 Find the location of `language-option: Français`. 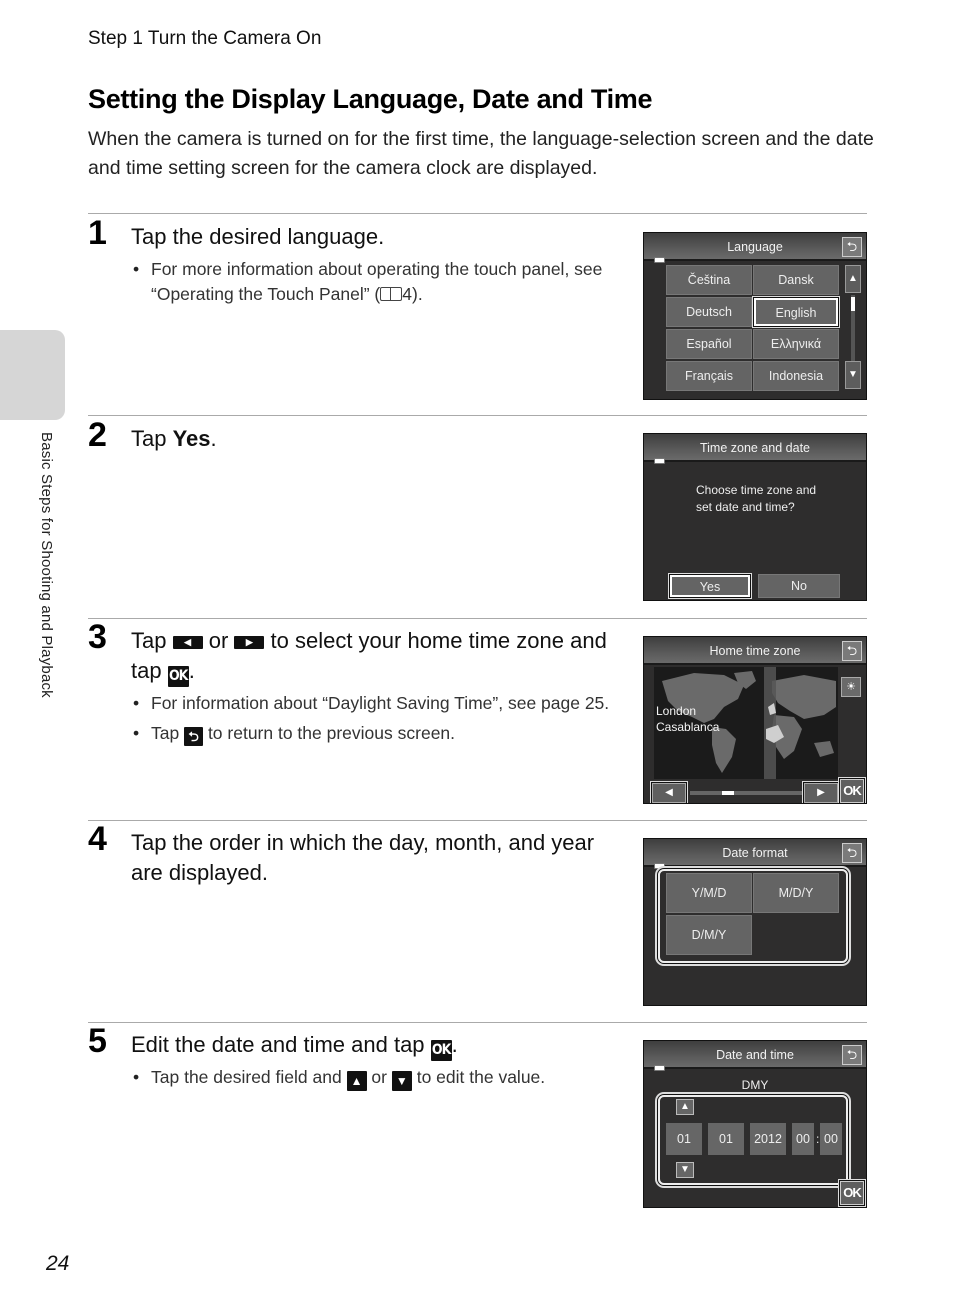

language-option: Français is located at coordinates (709, 376).